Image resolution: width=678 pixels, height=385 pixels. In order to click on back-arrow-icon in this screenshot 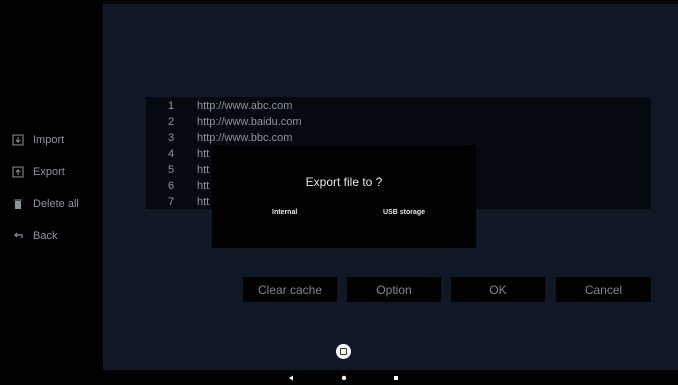, I will do `click(18, 236)`.